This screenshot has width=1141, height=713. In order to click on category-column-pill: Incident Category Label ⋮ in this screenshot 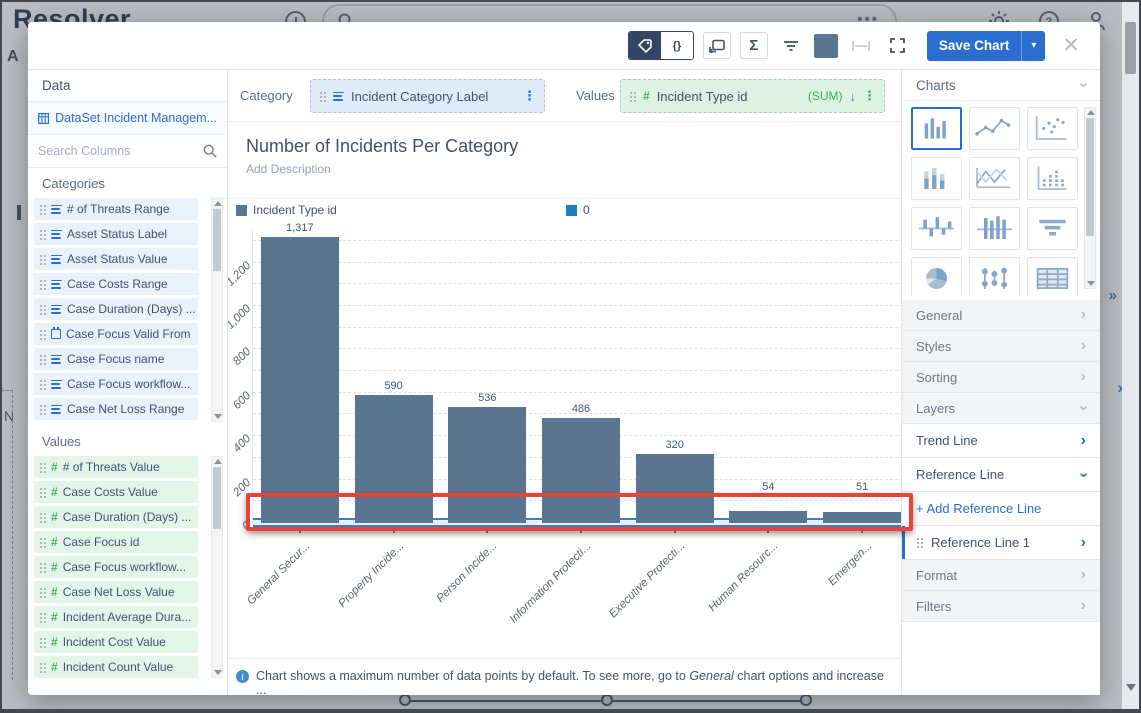, I will do `click(427, 96)`.